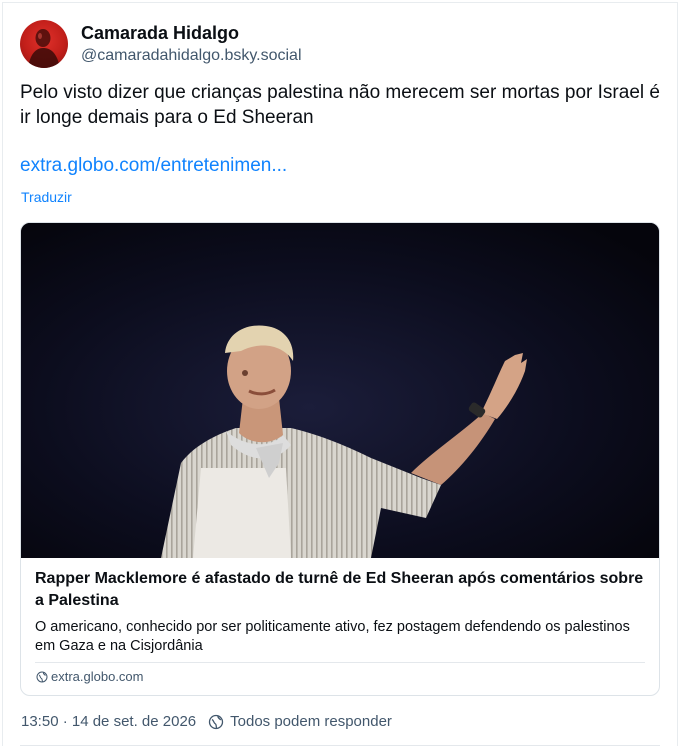 This screenshot has height=748, width=680. I want to click on translate-button: Traduzir, so click(46, 197).